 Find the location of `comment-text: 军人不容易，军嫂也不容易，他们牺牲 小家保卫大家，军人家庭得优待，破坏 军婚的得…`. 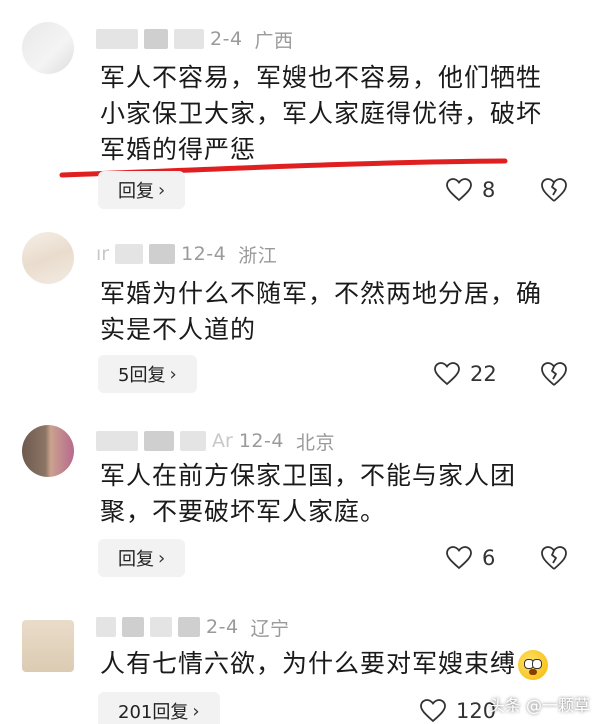

comment-text: 军人不容易，军嫂也不容易，他们牺牲 小家保卫大家，军人家庭得优待，破坏 军婚的得… is located at coordinates (335, 114).